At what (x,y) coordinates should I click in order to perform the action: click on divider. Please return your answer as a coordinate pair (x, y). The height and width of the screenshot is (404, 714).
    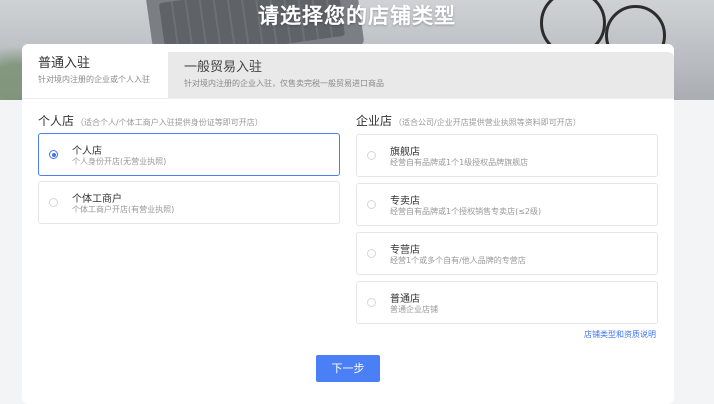
    Looking at the image, I should click on (348, 98).